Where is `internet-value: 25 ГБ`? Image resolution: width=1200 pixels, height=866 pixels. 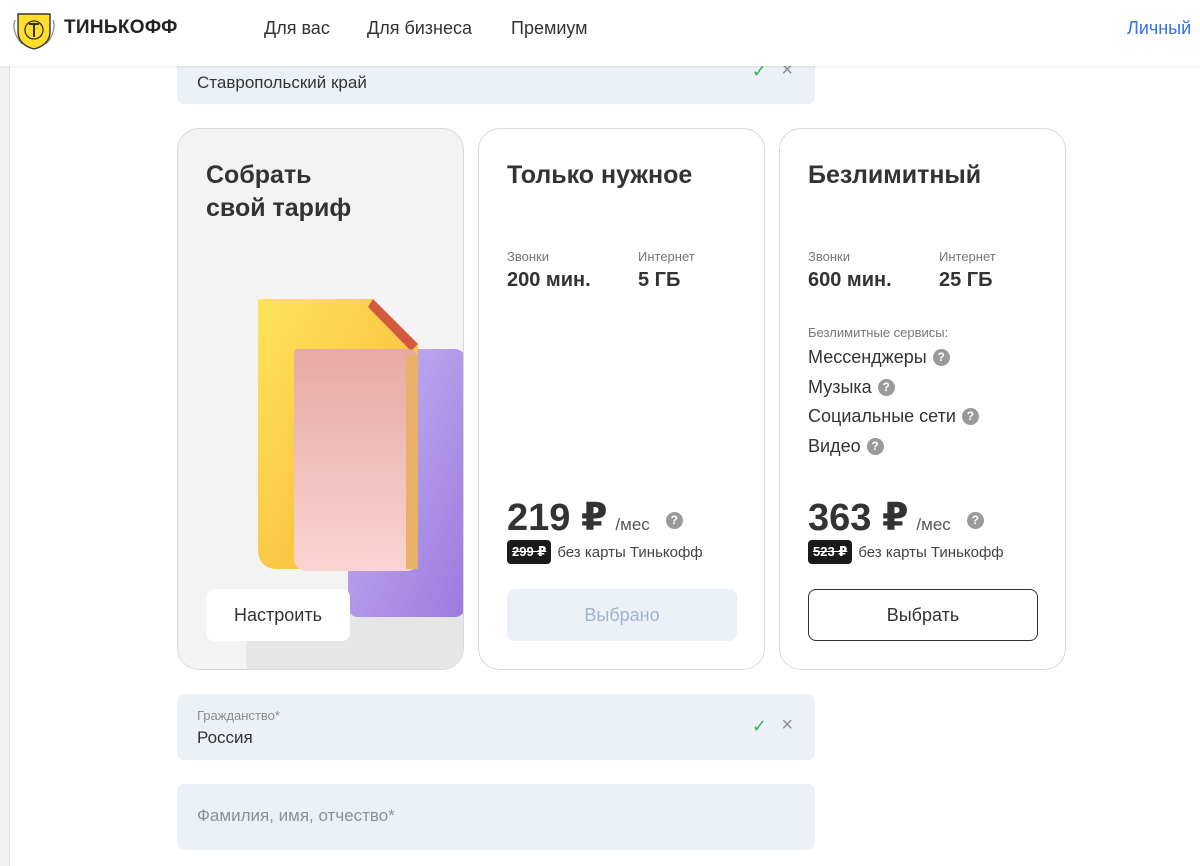
internet-value: 25 ГБ is located at coordinates (966, 280).